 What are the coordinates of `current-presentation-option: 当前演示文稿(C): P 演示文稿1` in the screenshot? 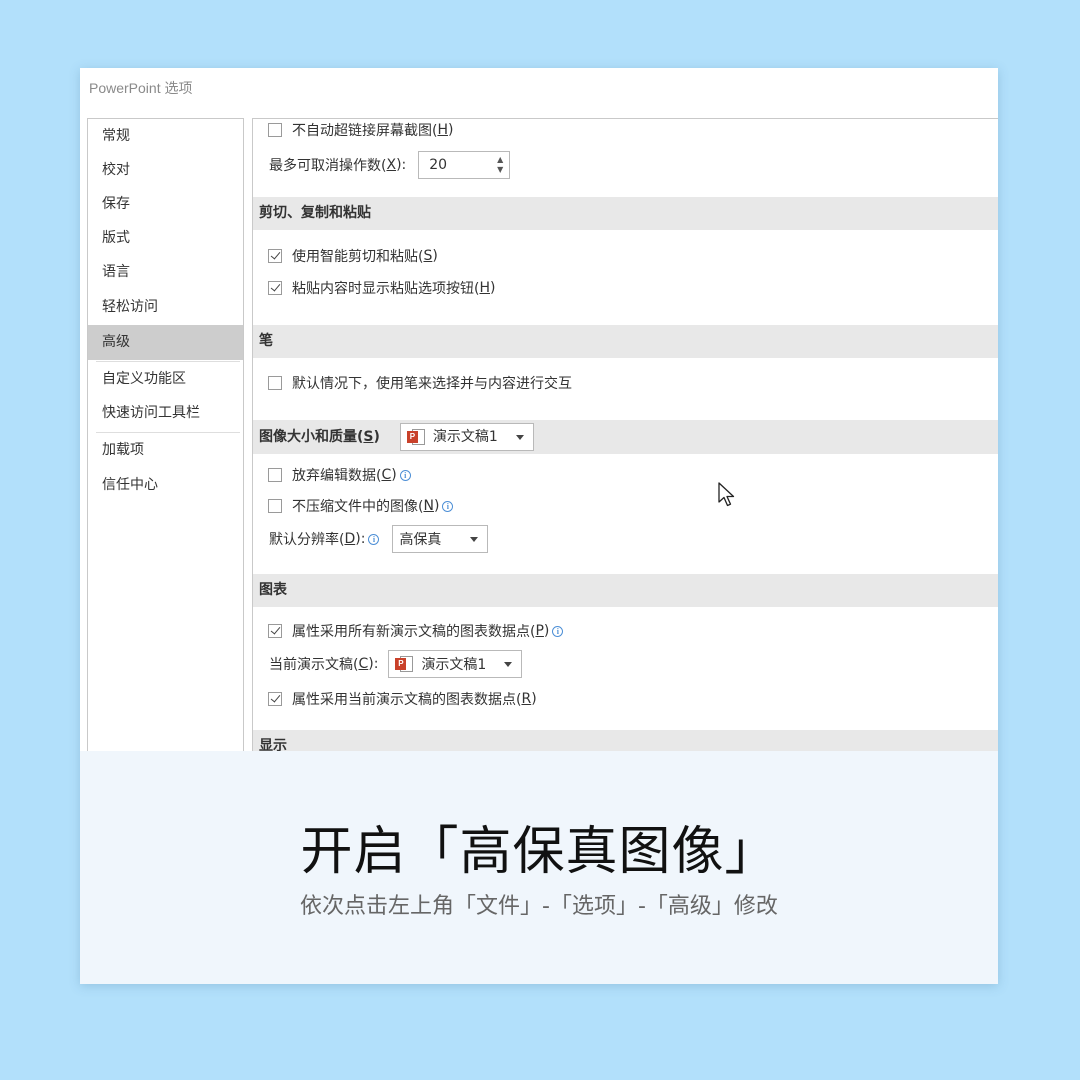 It's located at (396, 664).